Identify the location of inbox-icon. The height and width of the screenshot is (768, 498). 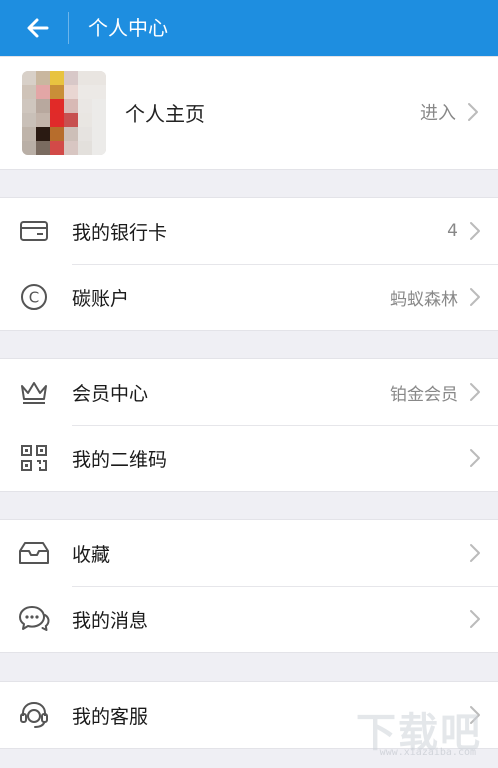
(36, 553).